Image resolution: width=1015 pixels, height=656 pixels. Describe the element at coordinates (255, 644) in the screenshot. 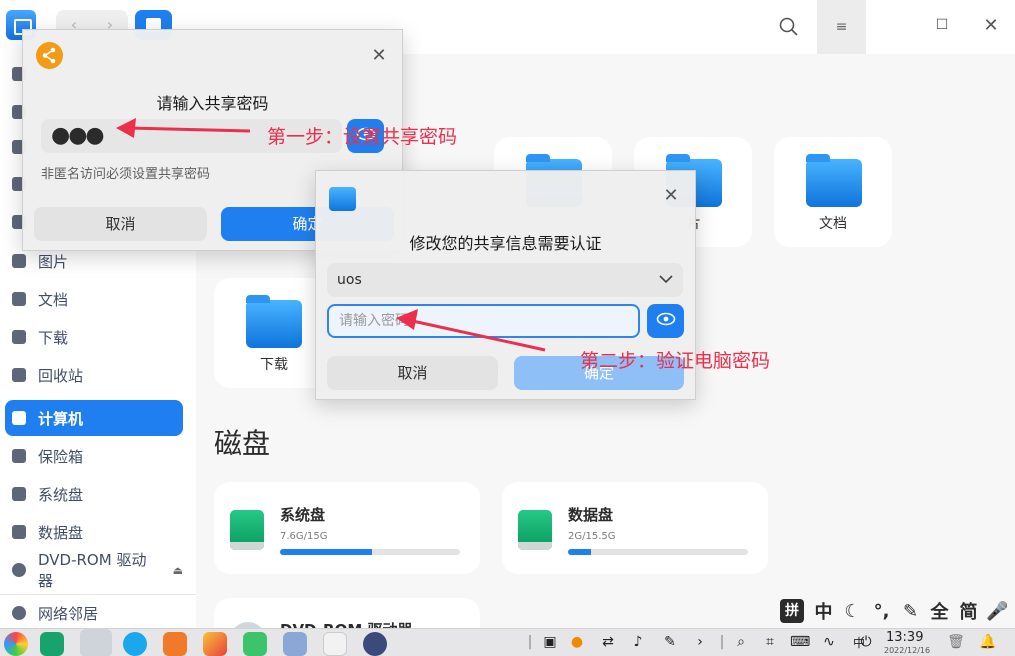

I see `music-icon` at that location.